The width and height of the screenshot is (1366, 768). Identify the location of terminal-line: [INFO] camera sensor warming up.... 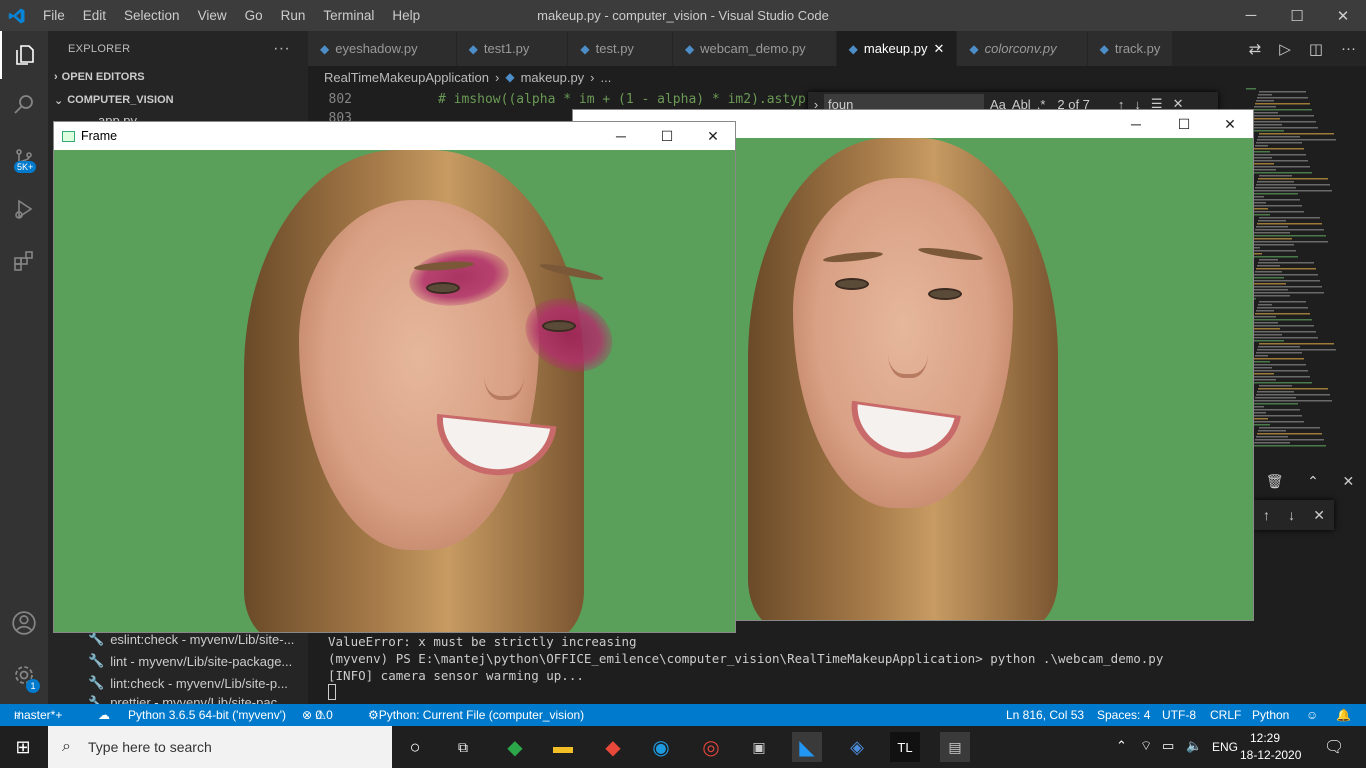
(456, 675).